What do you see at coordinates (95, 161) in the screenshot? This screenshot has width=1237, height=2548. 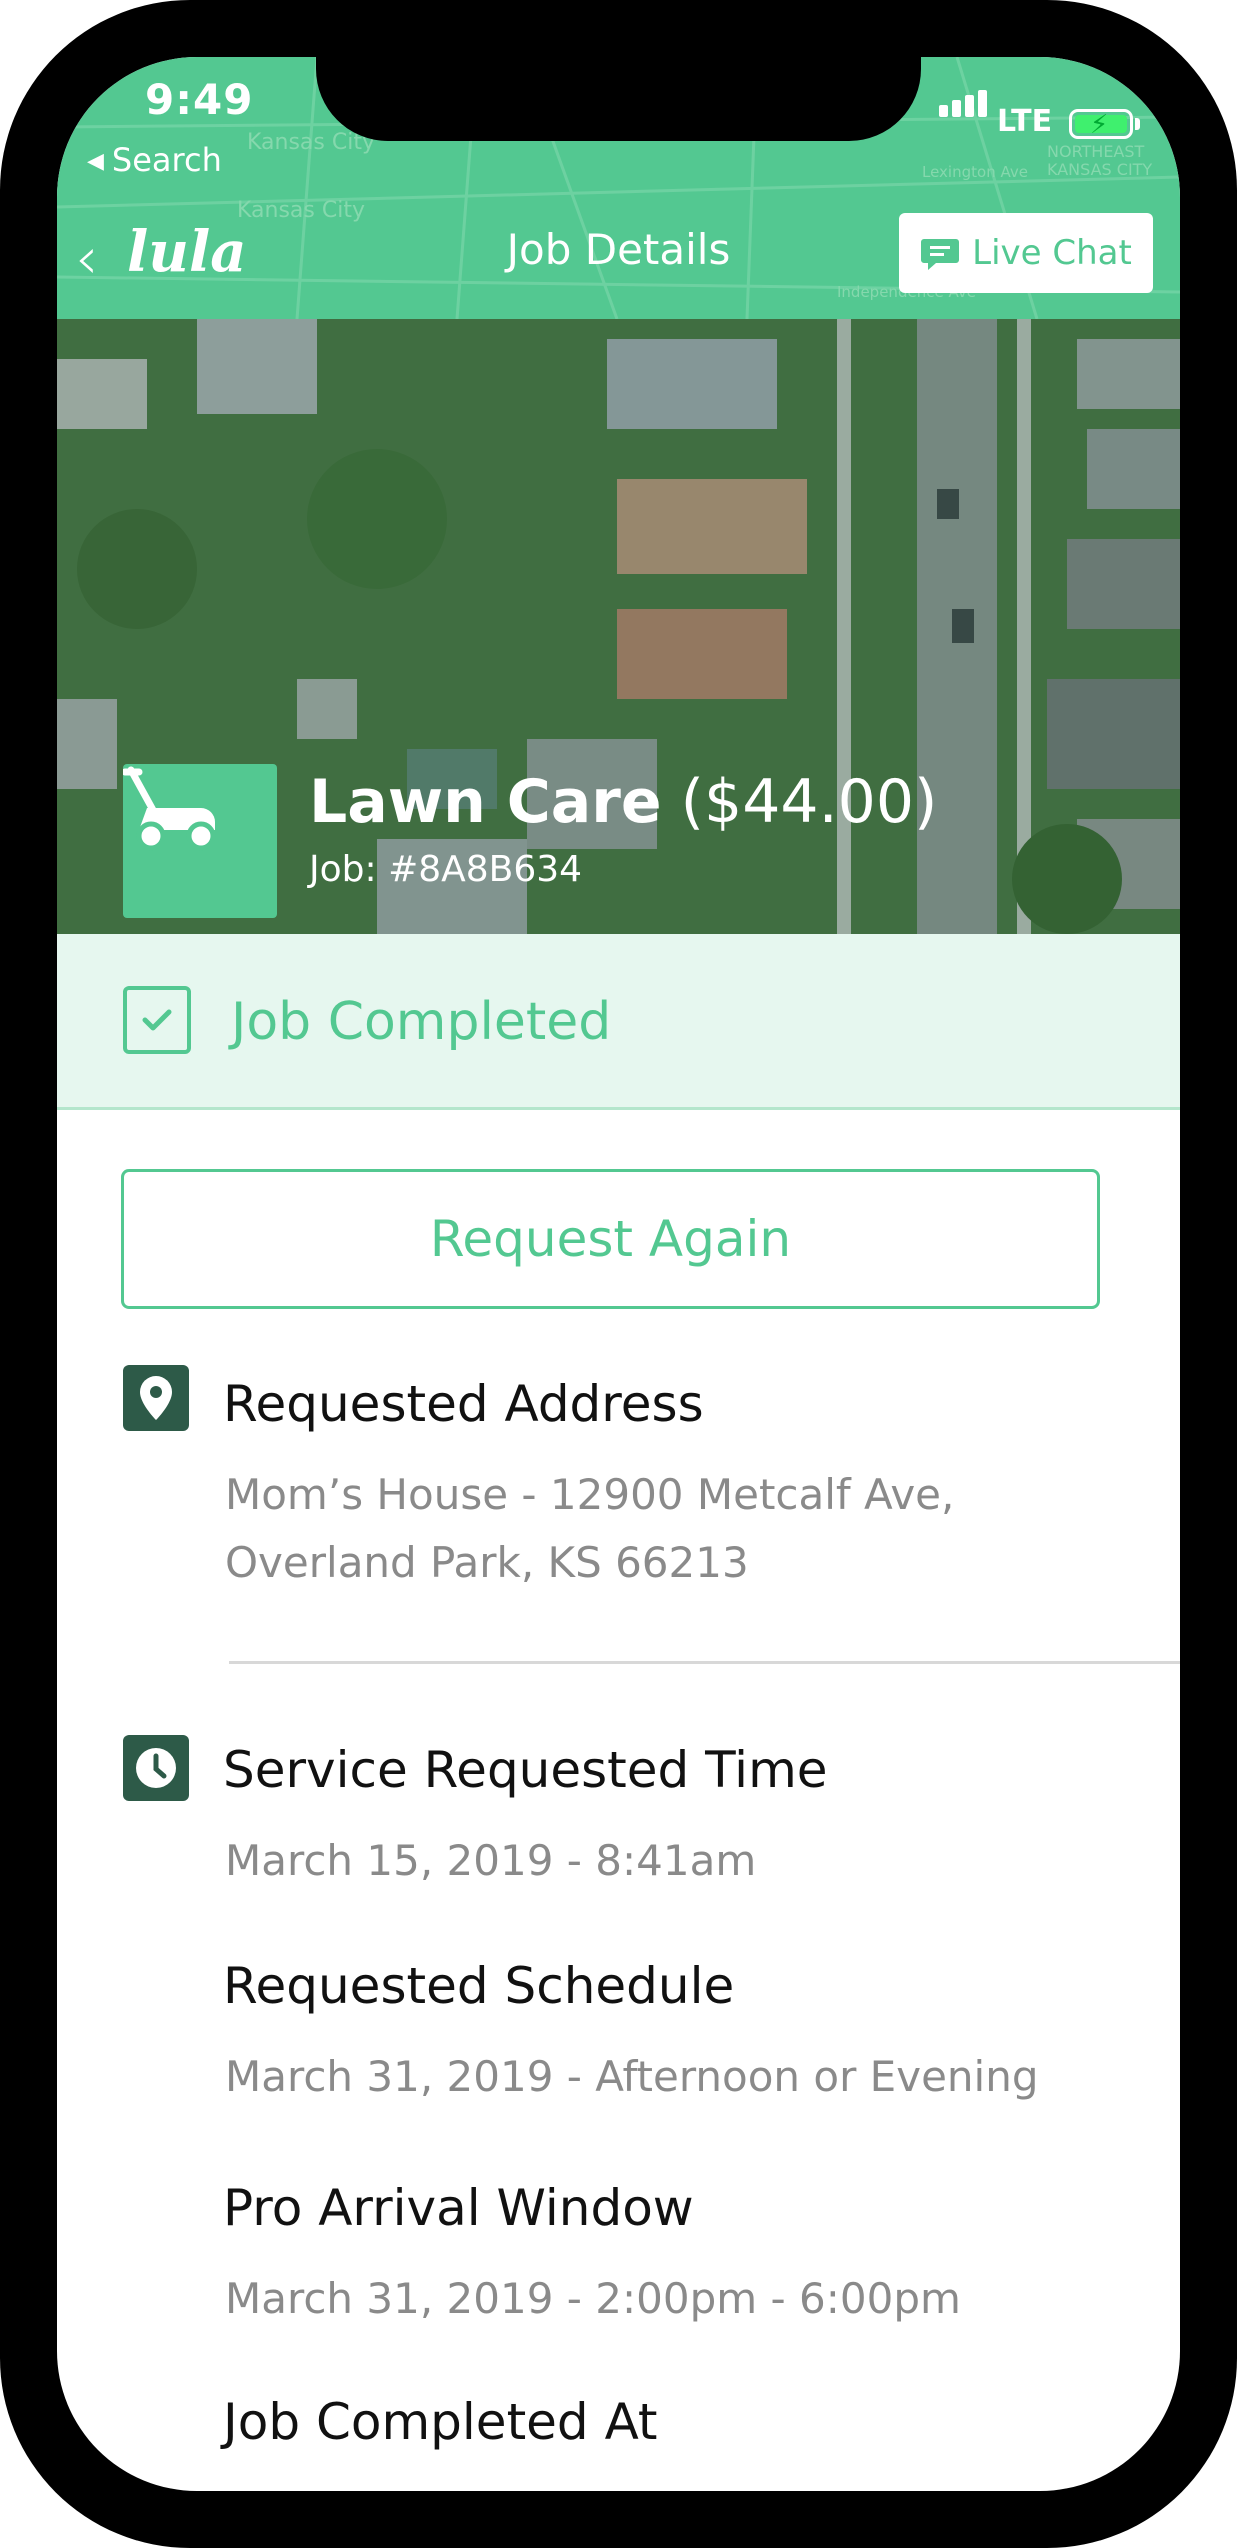 I see `back-triangle-icon: ◀` at bounding box center [95, 161].